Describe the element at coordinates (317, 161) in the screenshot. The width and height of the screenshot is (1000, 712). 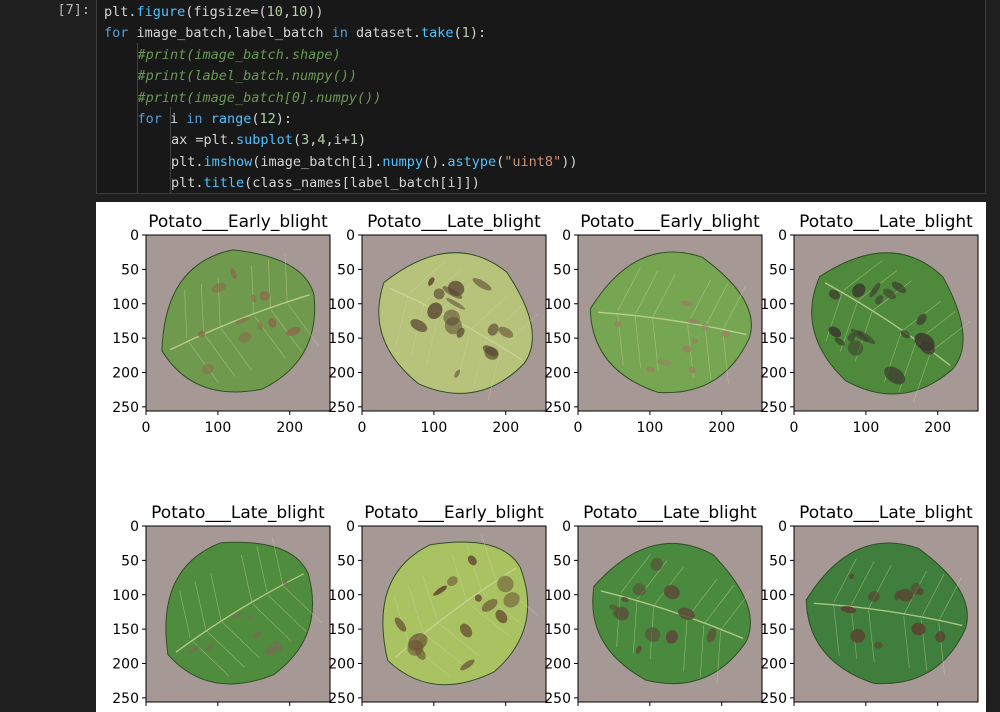
I see `code-token-plain: (image_batch[i].` at that location.